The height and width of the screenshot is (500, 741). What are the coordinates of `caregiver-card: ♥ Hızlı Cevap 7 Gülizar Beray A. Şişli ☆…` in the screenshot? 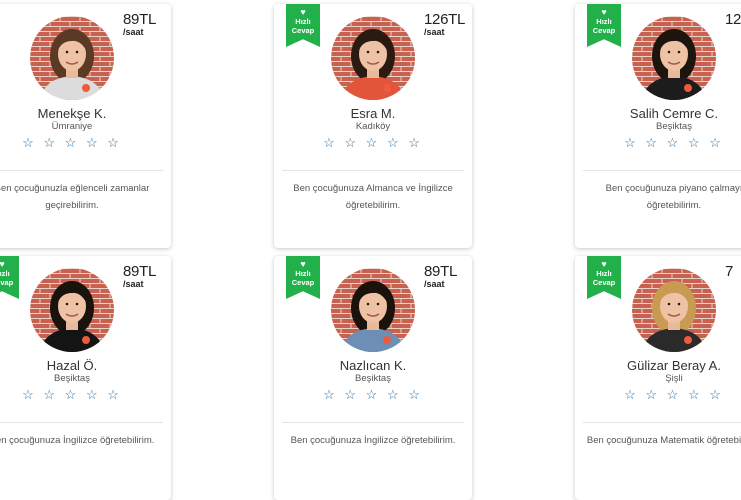 It's located at (658, 378).